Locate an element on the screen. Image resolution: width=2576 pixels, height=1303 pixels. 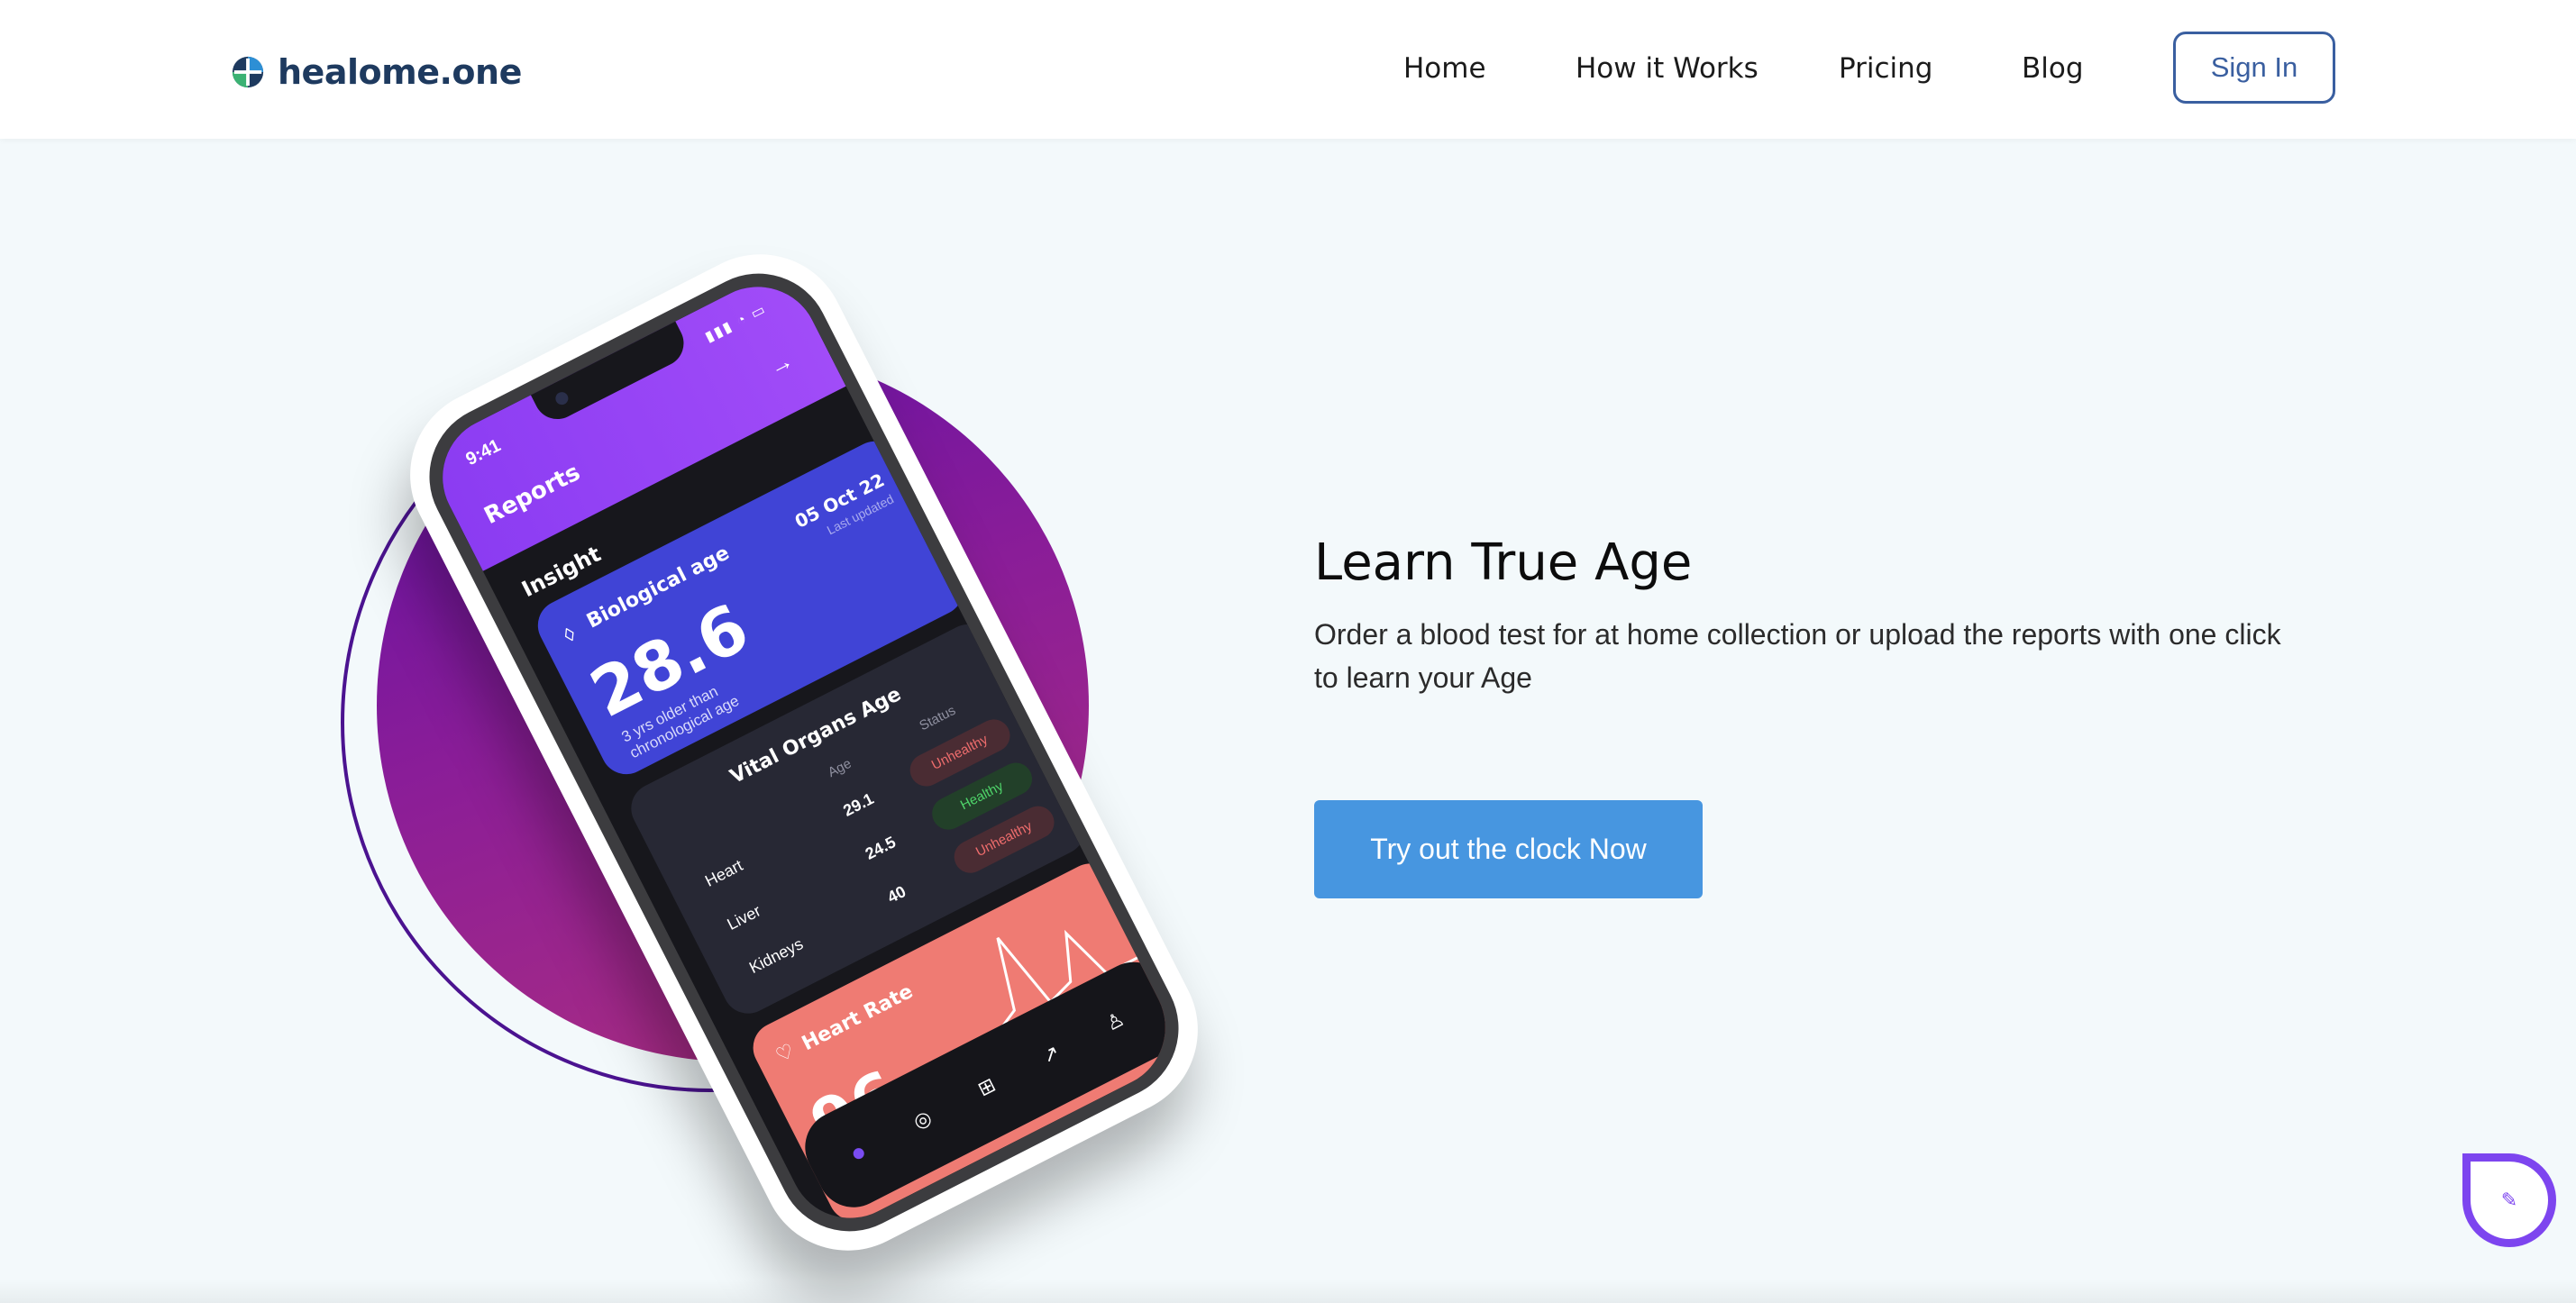
brand-logo: healome.one is located at coordinates (376, 72).